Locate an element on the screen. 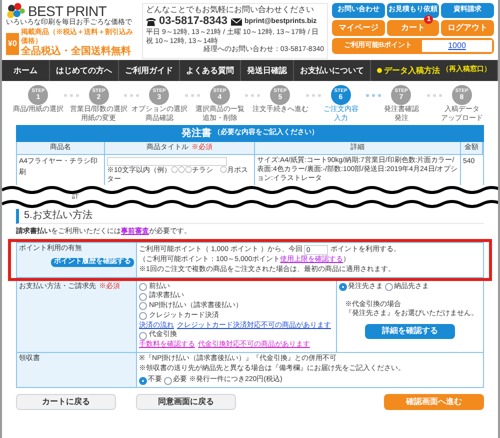  promo-text: 全品税込・全国送料無料 is located at coordinates (76, 52).